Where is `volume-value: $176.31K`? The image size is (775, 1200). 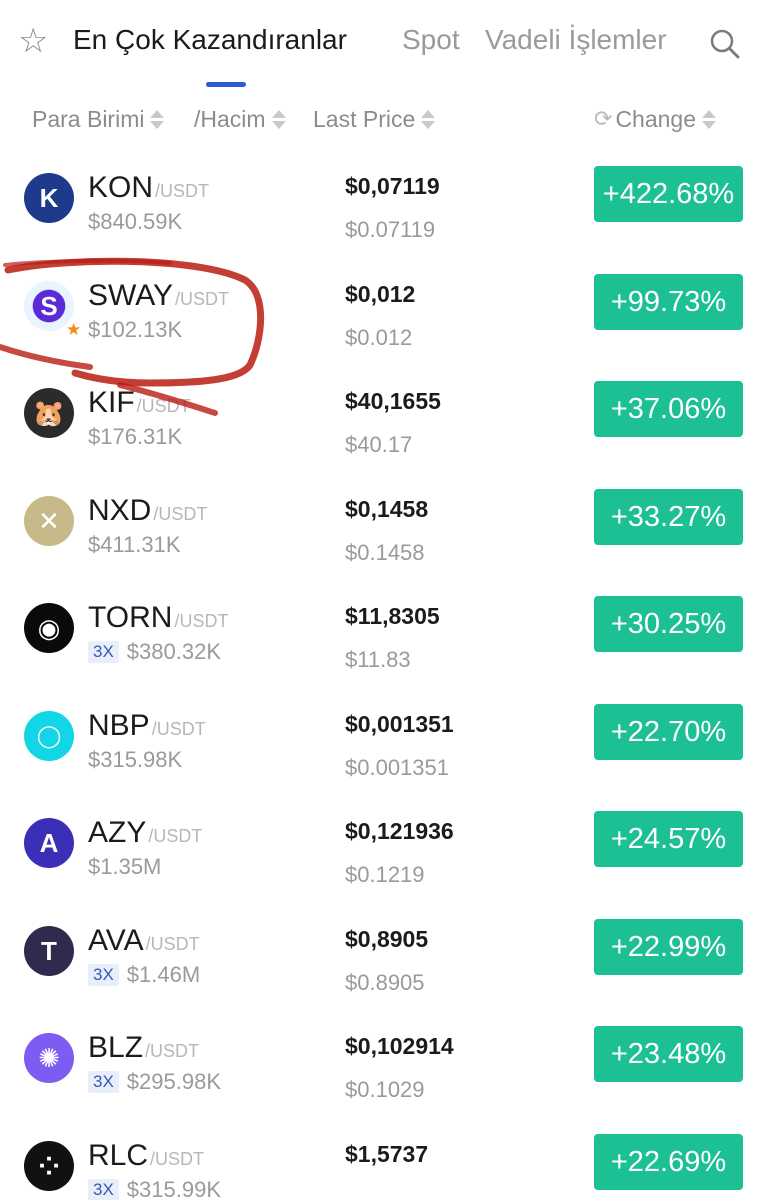 volume-value: $176.31K is located at coordinates (135, 436).